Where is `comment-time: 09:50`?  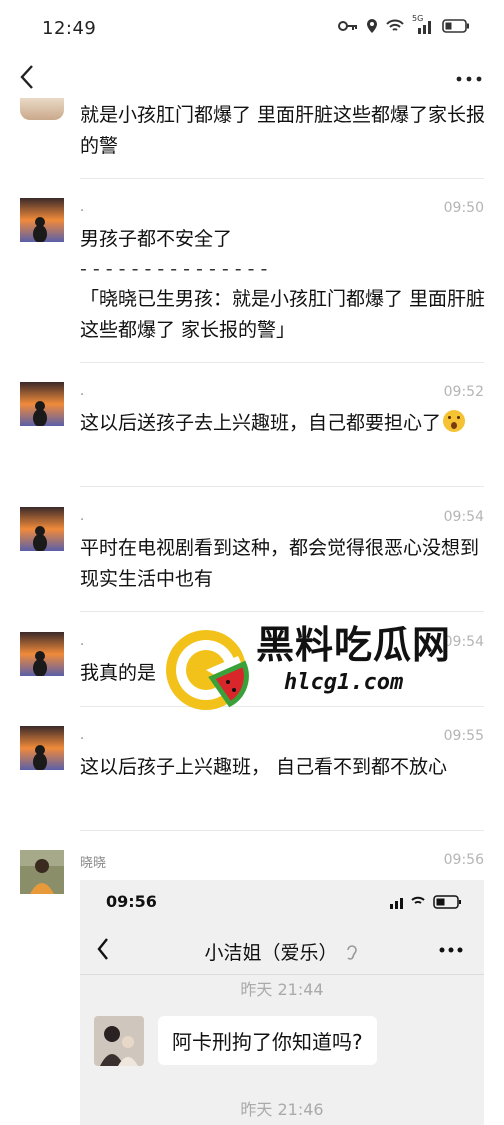 comment-time: 09:50 is located at coordinates (463, 208).